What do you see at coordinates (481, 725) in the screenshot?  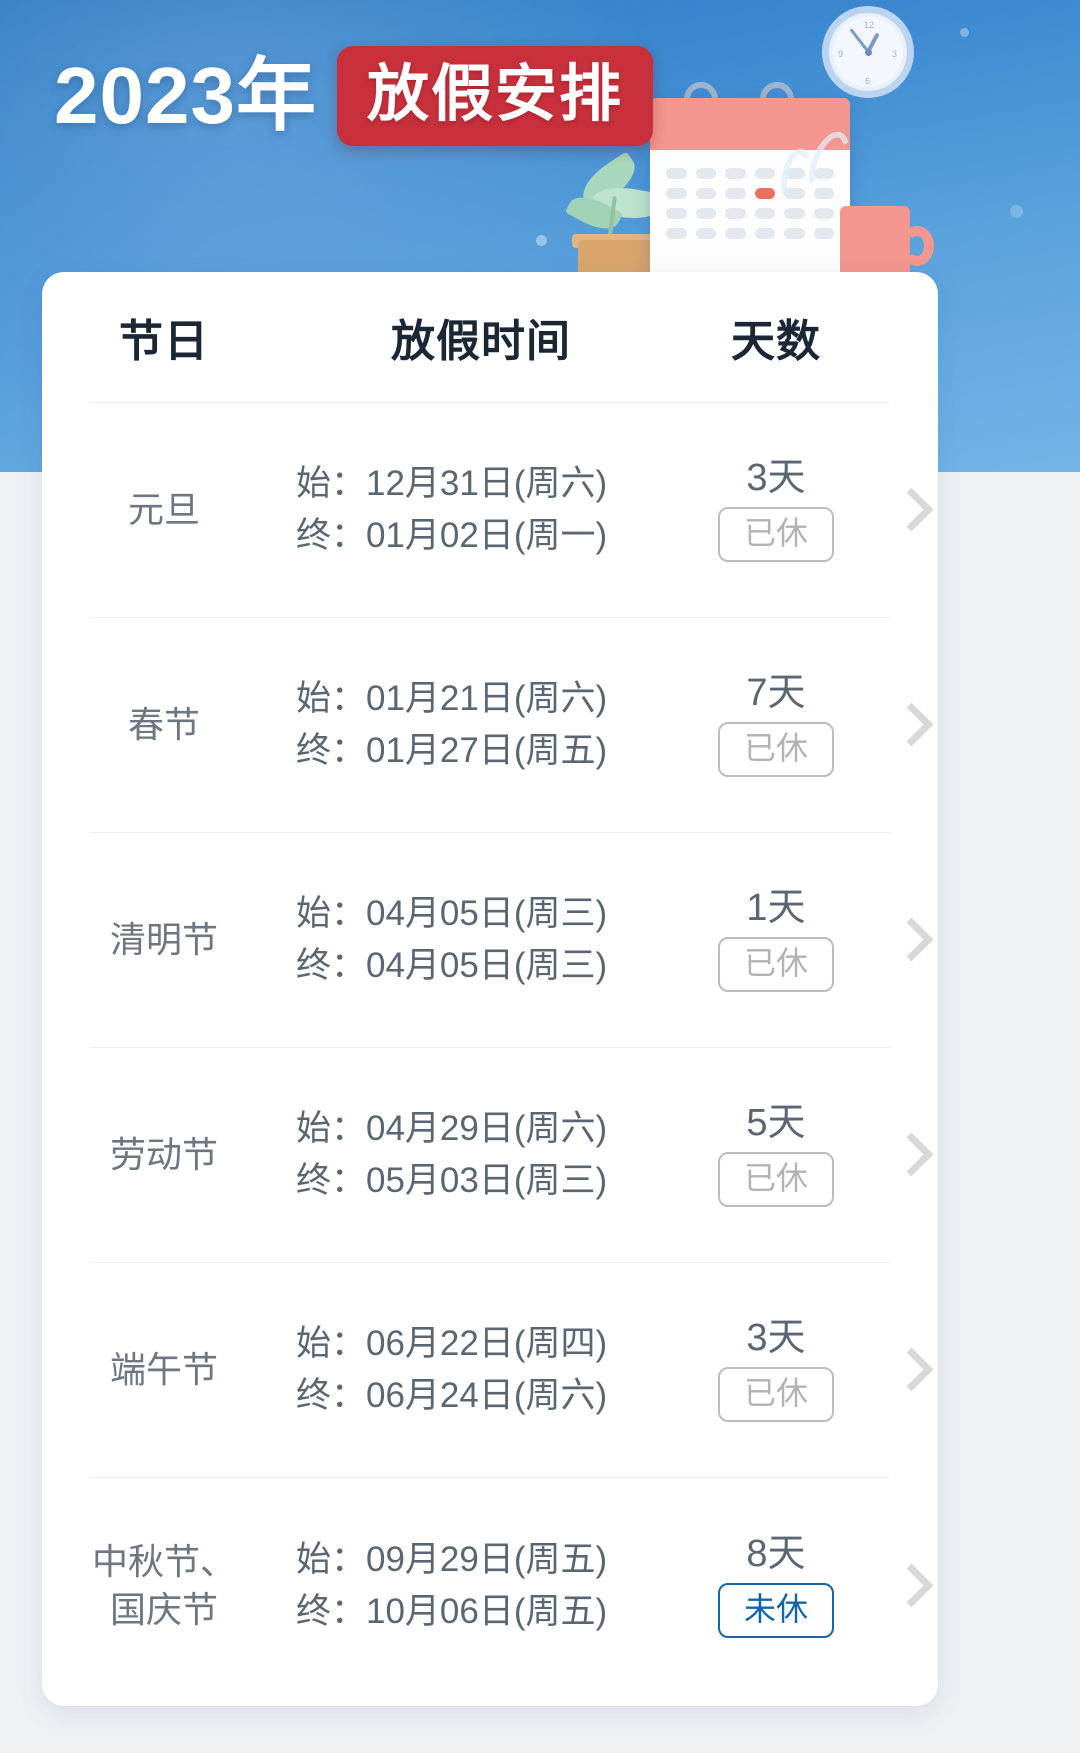 I see `cell-holiday-period: 始：01月21日(周六) 终：01月27日(周五)` at bounding box center [481, 725].